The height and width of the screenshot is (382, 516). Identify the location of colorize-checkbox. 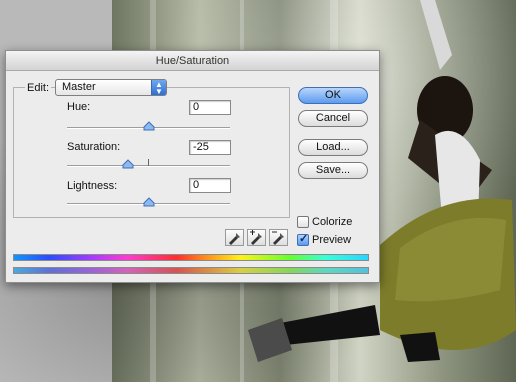
(303, 222).